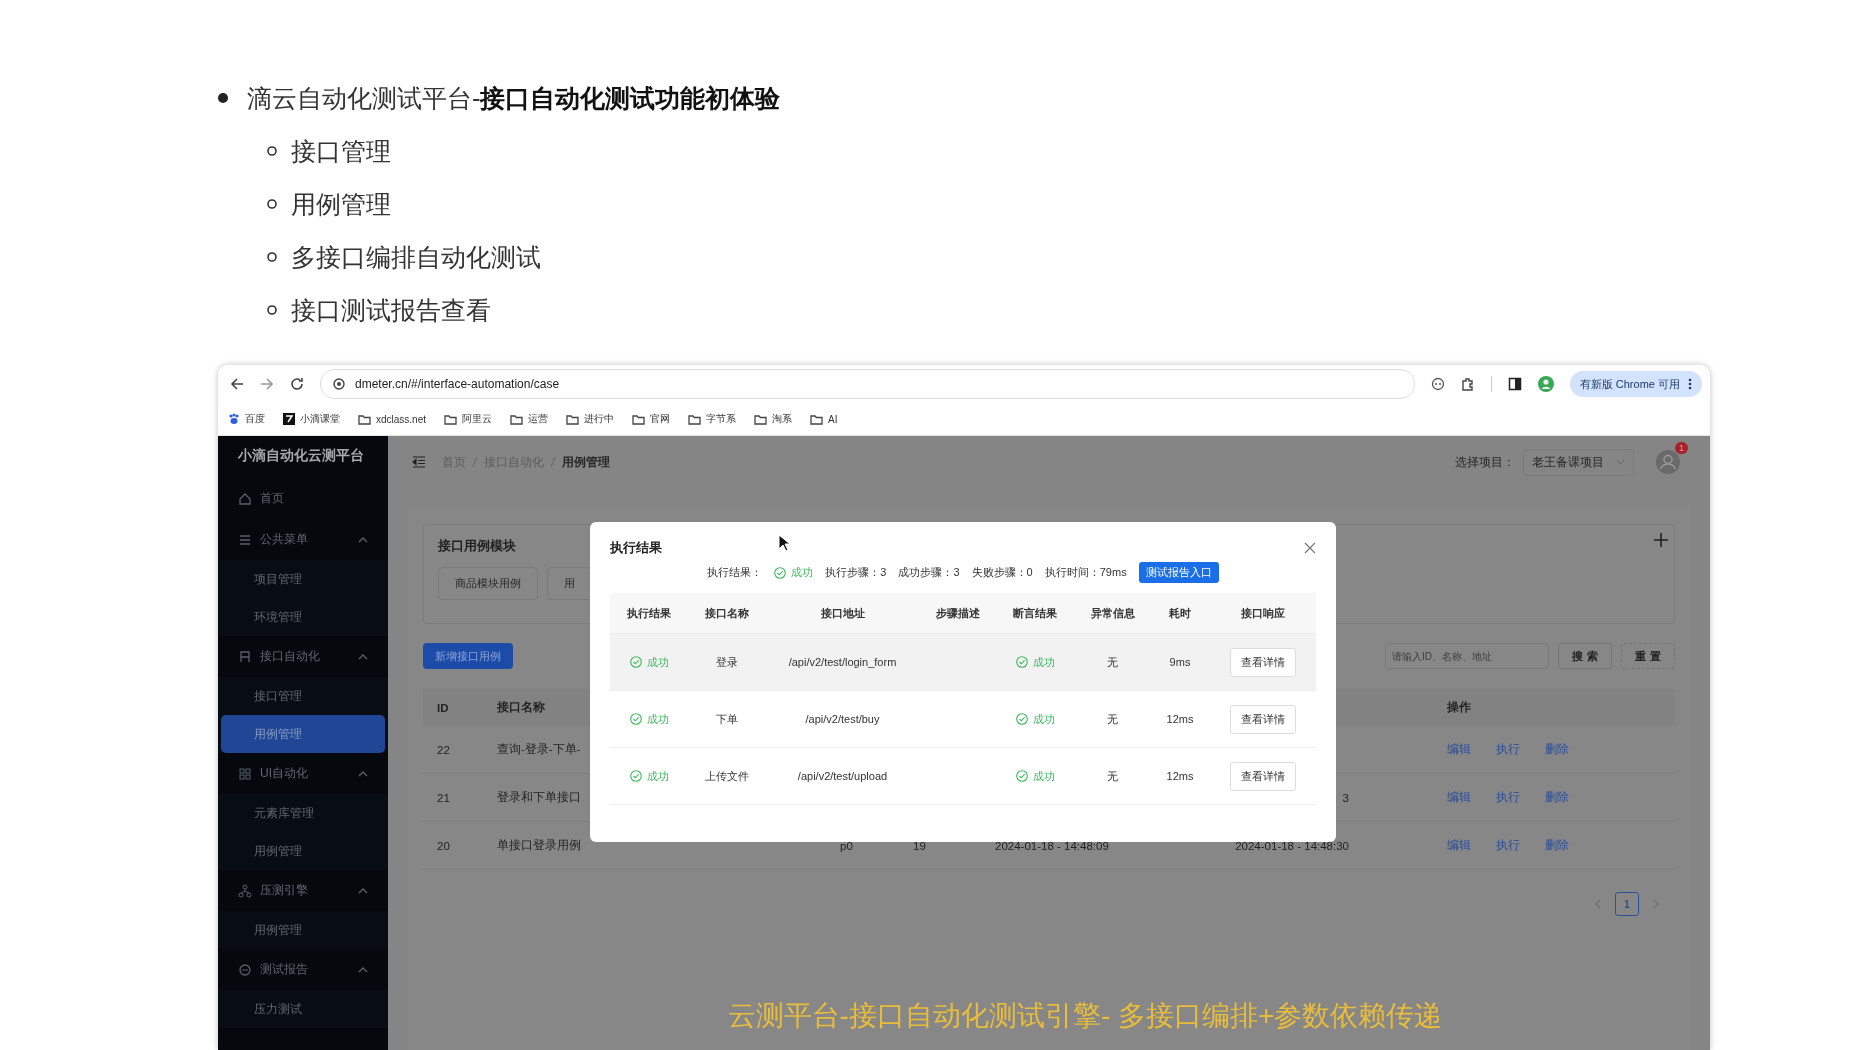 The image size is (1875, 1050). What do you see at coordinates (488, 583) in the screenshot?
I see `module-button: 商品模块用例` at bounding box center [488, 583].